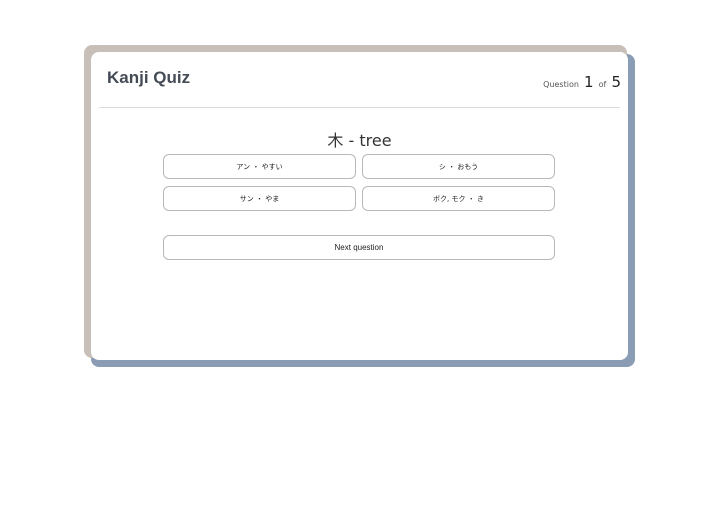  What do you see at coordinates (602, 84) in the screenshot?
I see `counter-of: of` at bounding box center [602, 84].